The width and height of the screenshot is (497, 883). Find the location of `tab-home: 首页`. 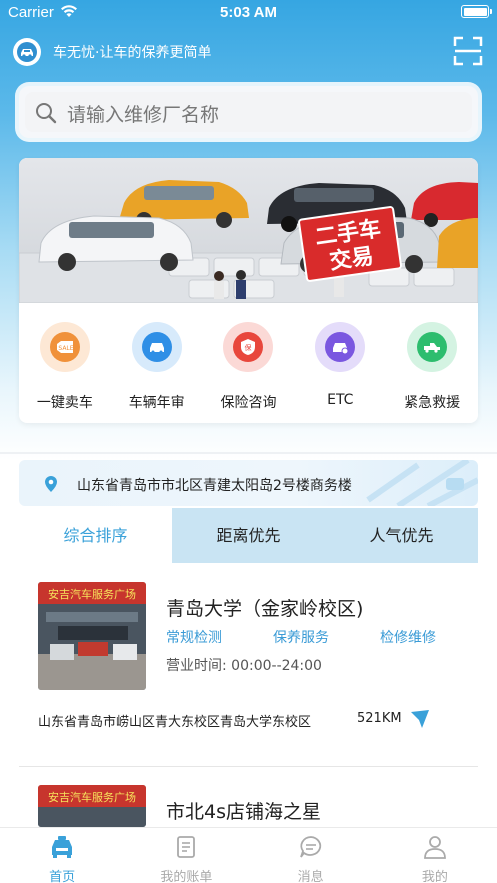

tab-home: 首页 is located at coordinates (62, 855).